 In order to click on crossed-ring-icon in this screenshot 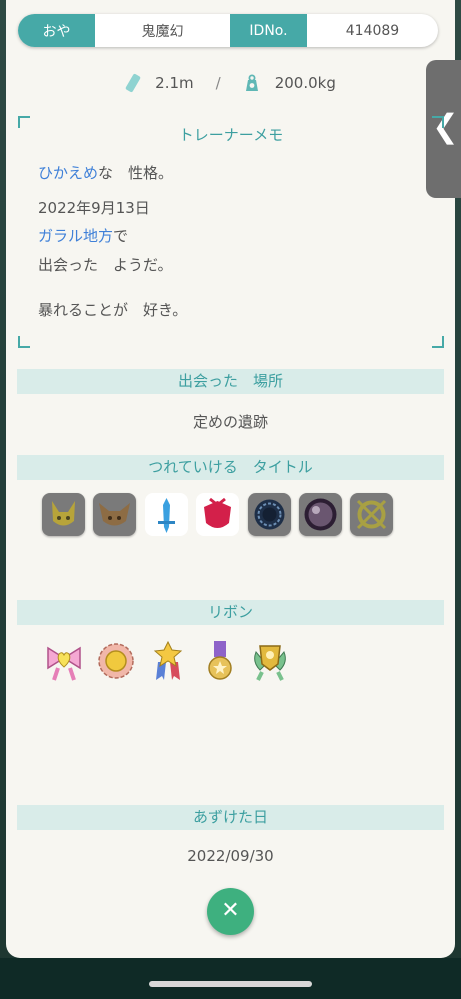, I will do `click(371, 514)`.